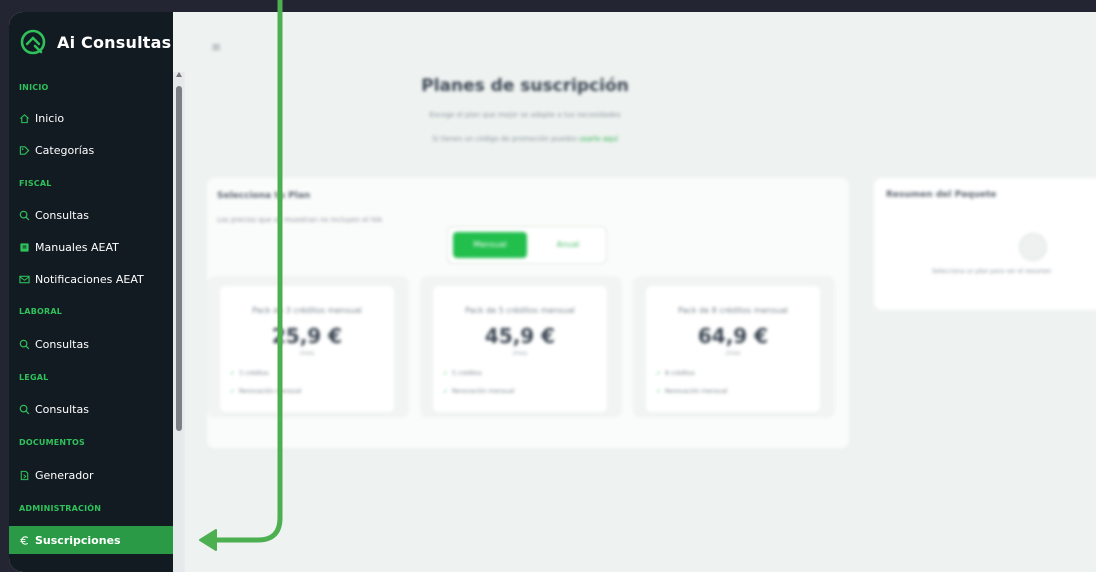 The width and height of the screenshot is (1096, 572). Describe the element at coordinates (24, 279) in the screenshot. I see `mail-icon` at that location.